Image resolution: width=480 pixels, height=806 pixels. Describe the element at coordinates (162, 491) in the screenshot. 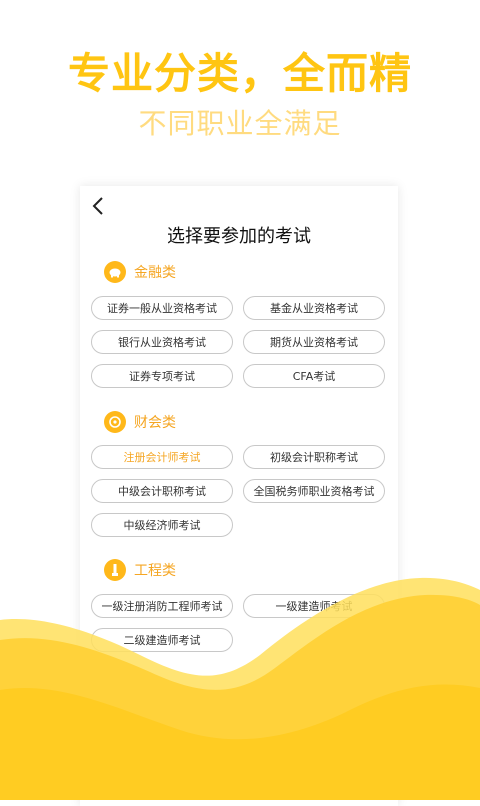

I see `exam-chip-intermediate-accounting: 中级会计职称考试` at that location.